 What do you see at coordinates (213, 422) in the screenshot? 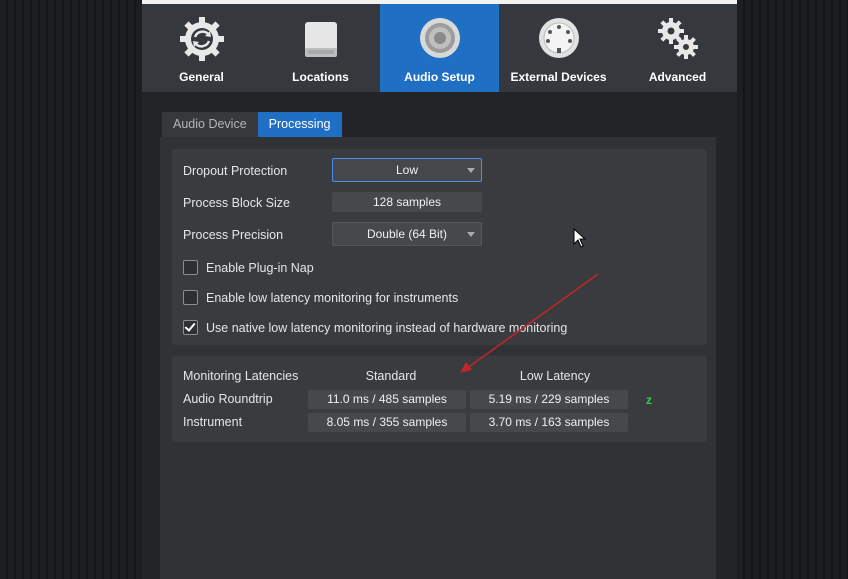
I see `instrument-label: Instrument` at bounding box center [213, 422].